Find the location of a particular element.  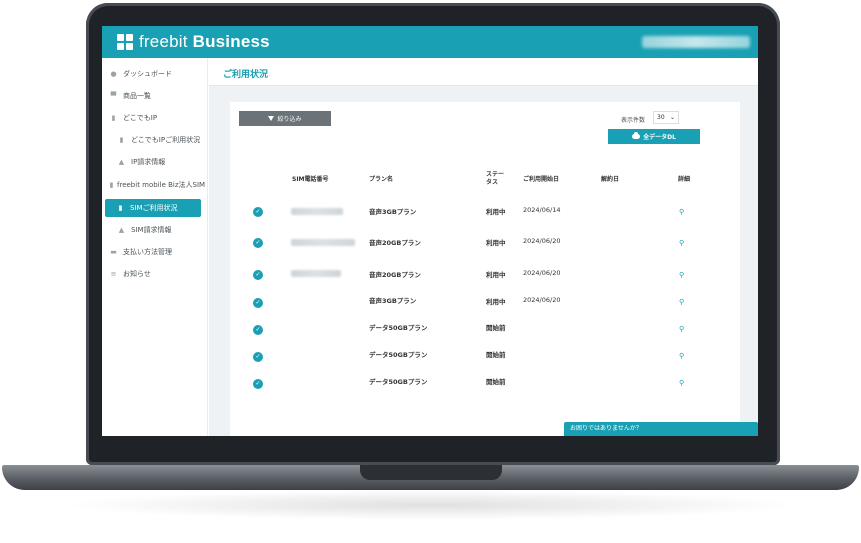

laptop-shadow is located at coordinates (430, 505).